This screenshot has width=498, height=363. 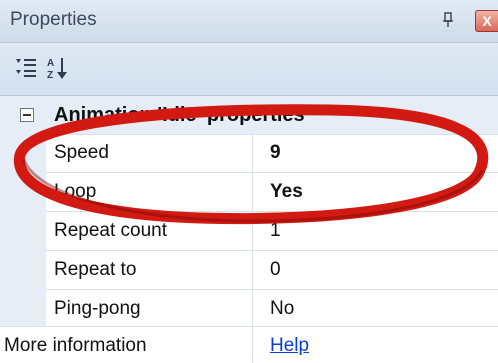 What do you see at coordinates (27, 115) in the screenshot?
I see `collapse-icon` at bounding box center [27, 115].